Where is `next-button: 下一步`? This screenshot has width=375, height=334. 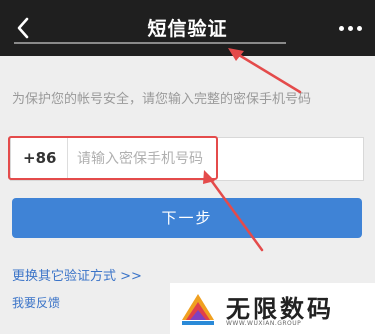
next-button: 下一步 is located at coordinates (187, 218).